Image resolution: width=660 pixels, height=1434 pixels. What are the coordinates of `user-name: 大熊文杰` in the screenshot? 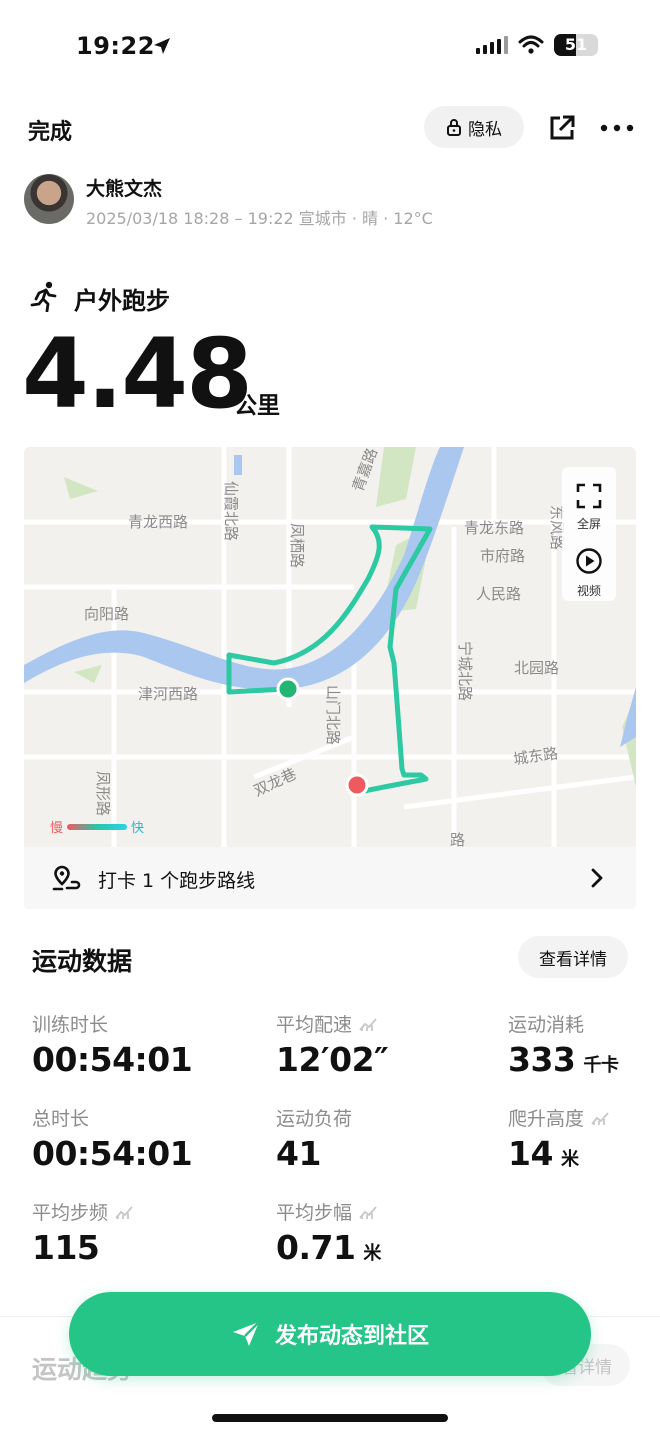 It's located at (124, 189).